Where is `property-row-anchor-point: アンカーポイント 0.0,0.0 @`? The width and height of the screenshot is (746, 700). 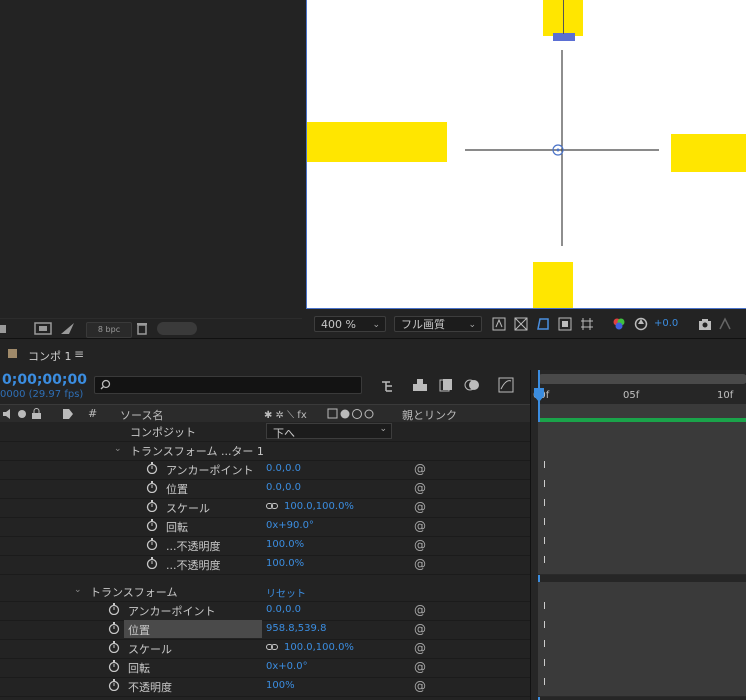
property-row-anchor-point: アンカーポイント 0.0,0.0 @ is located at coordinates (265, 611).